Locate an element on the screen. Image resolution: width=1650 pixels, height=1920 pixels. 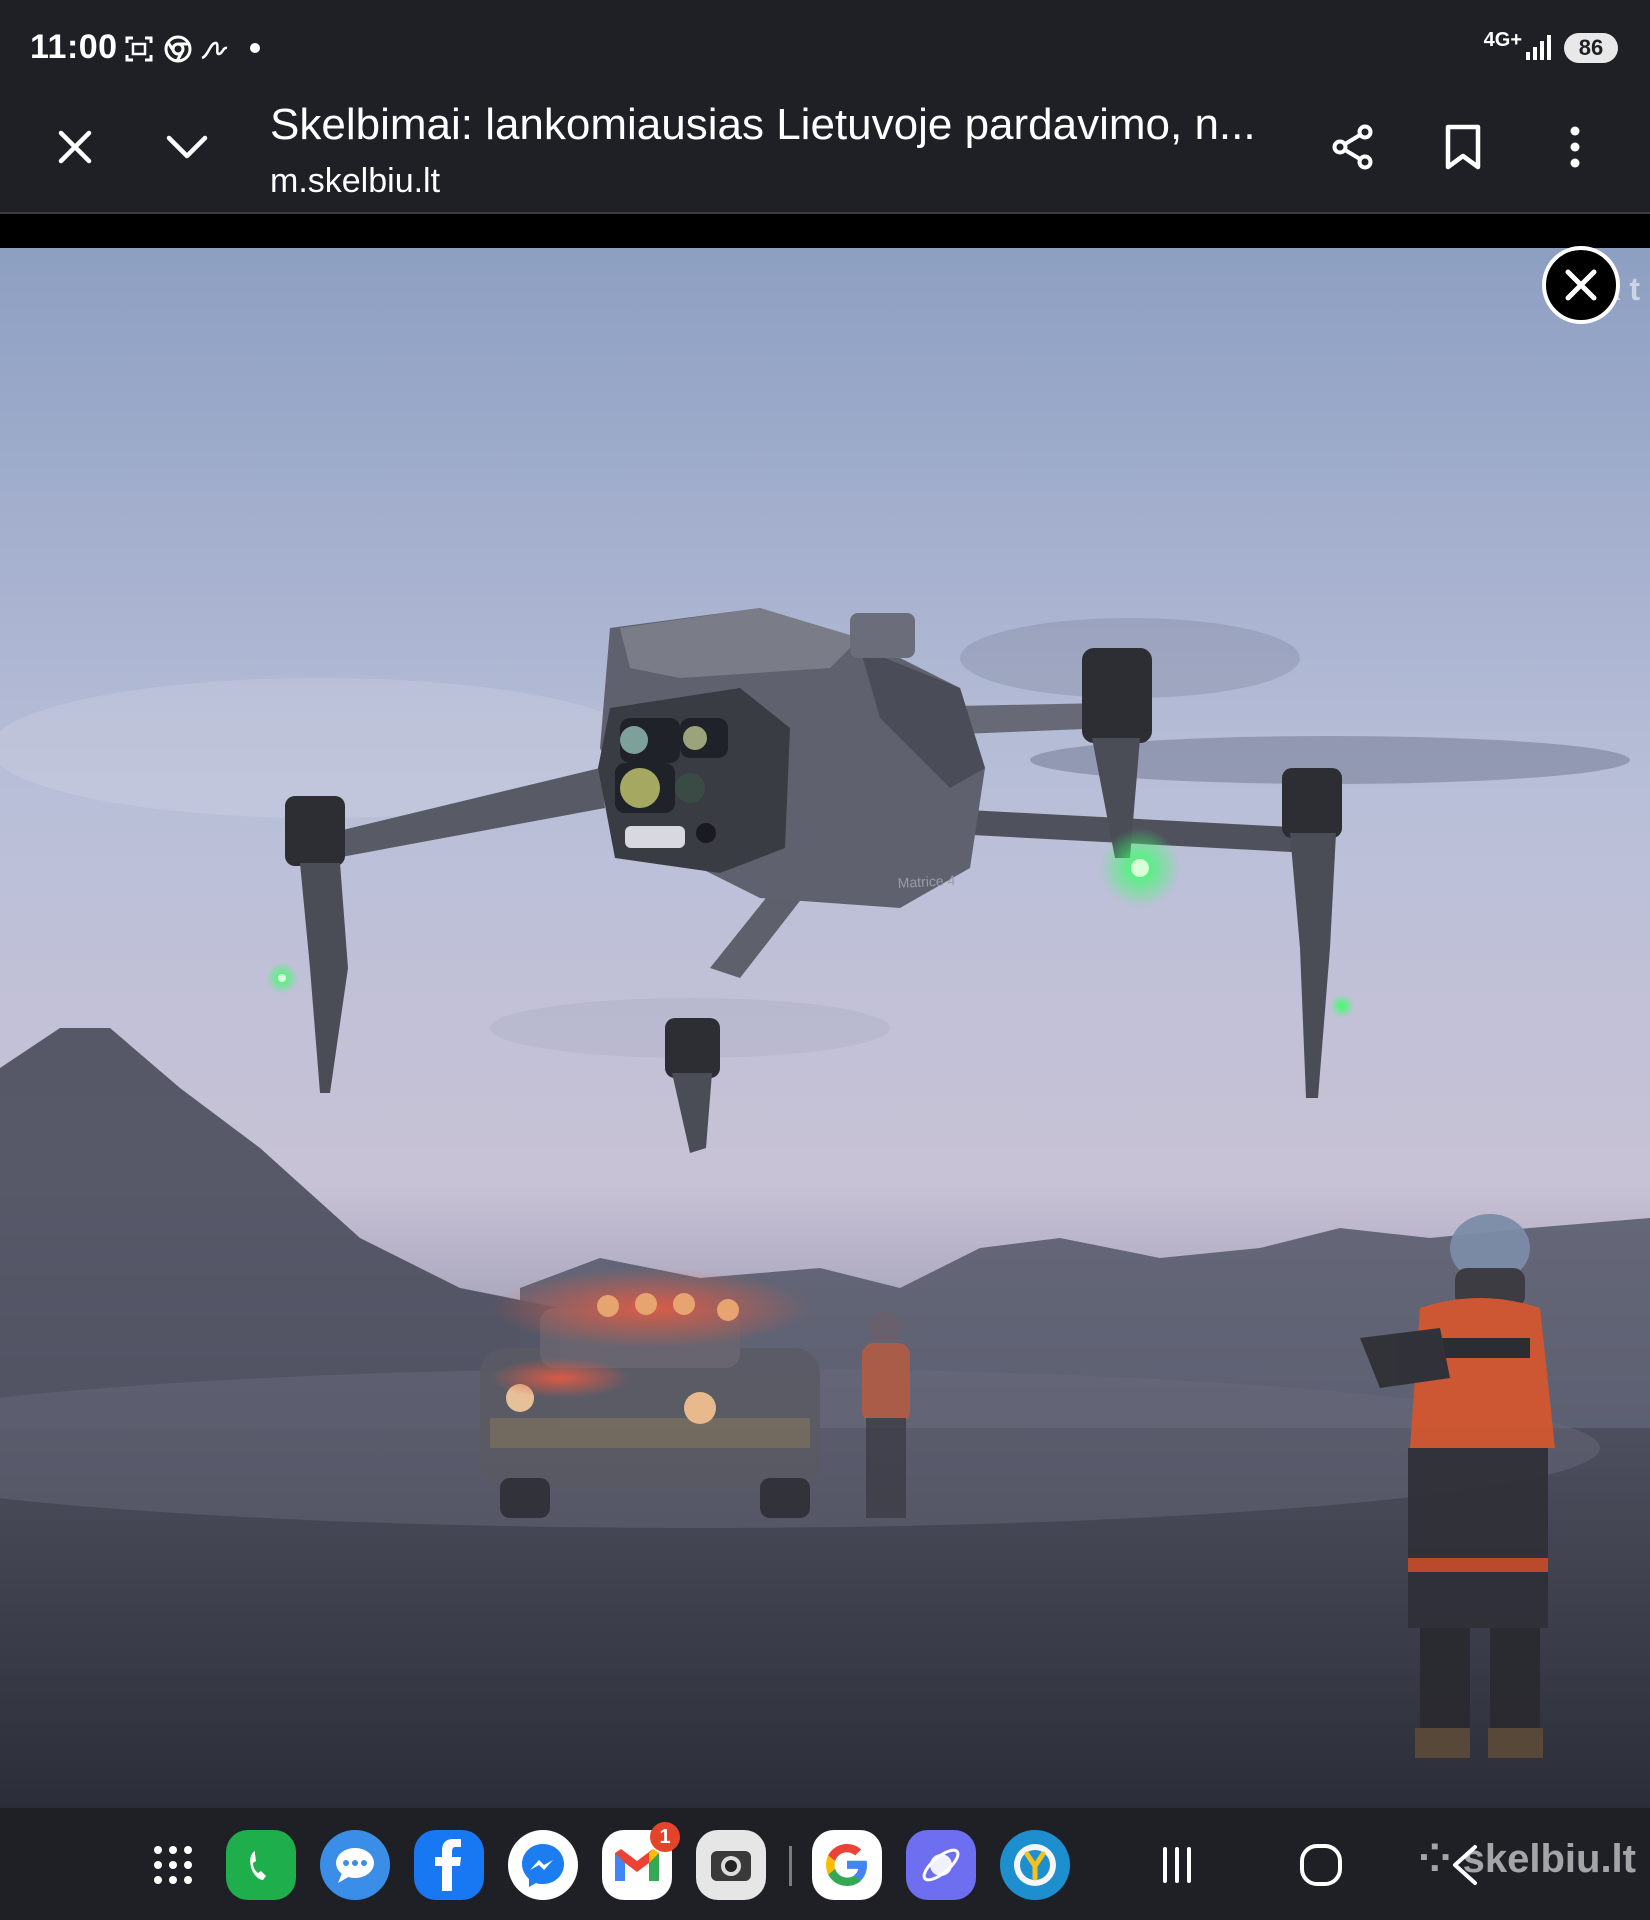
messenger-app is located at coordinates (543, 1865).